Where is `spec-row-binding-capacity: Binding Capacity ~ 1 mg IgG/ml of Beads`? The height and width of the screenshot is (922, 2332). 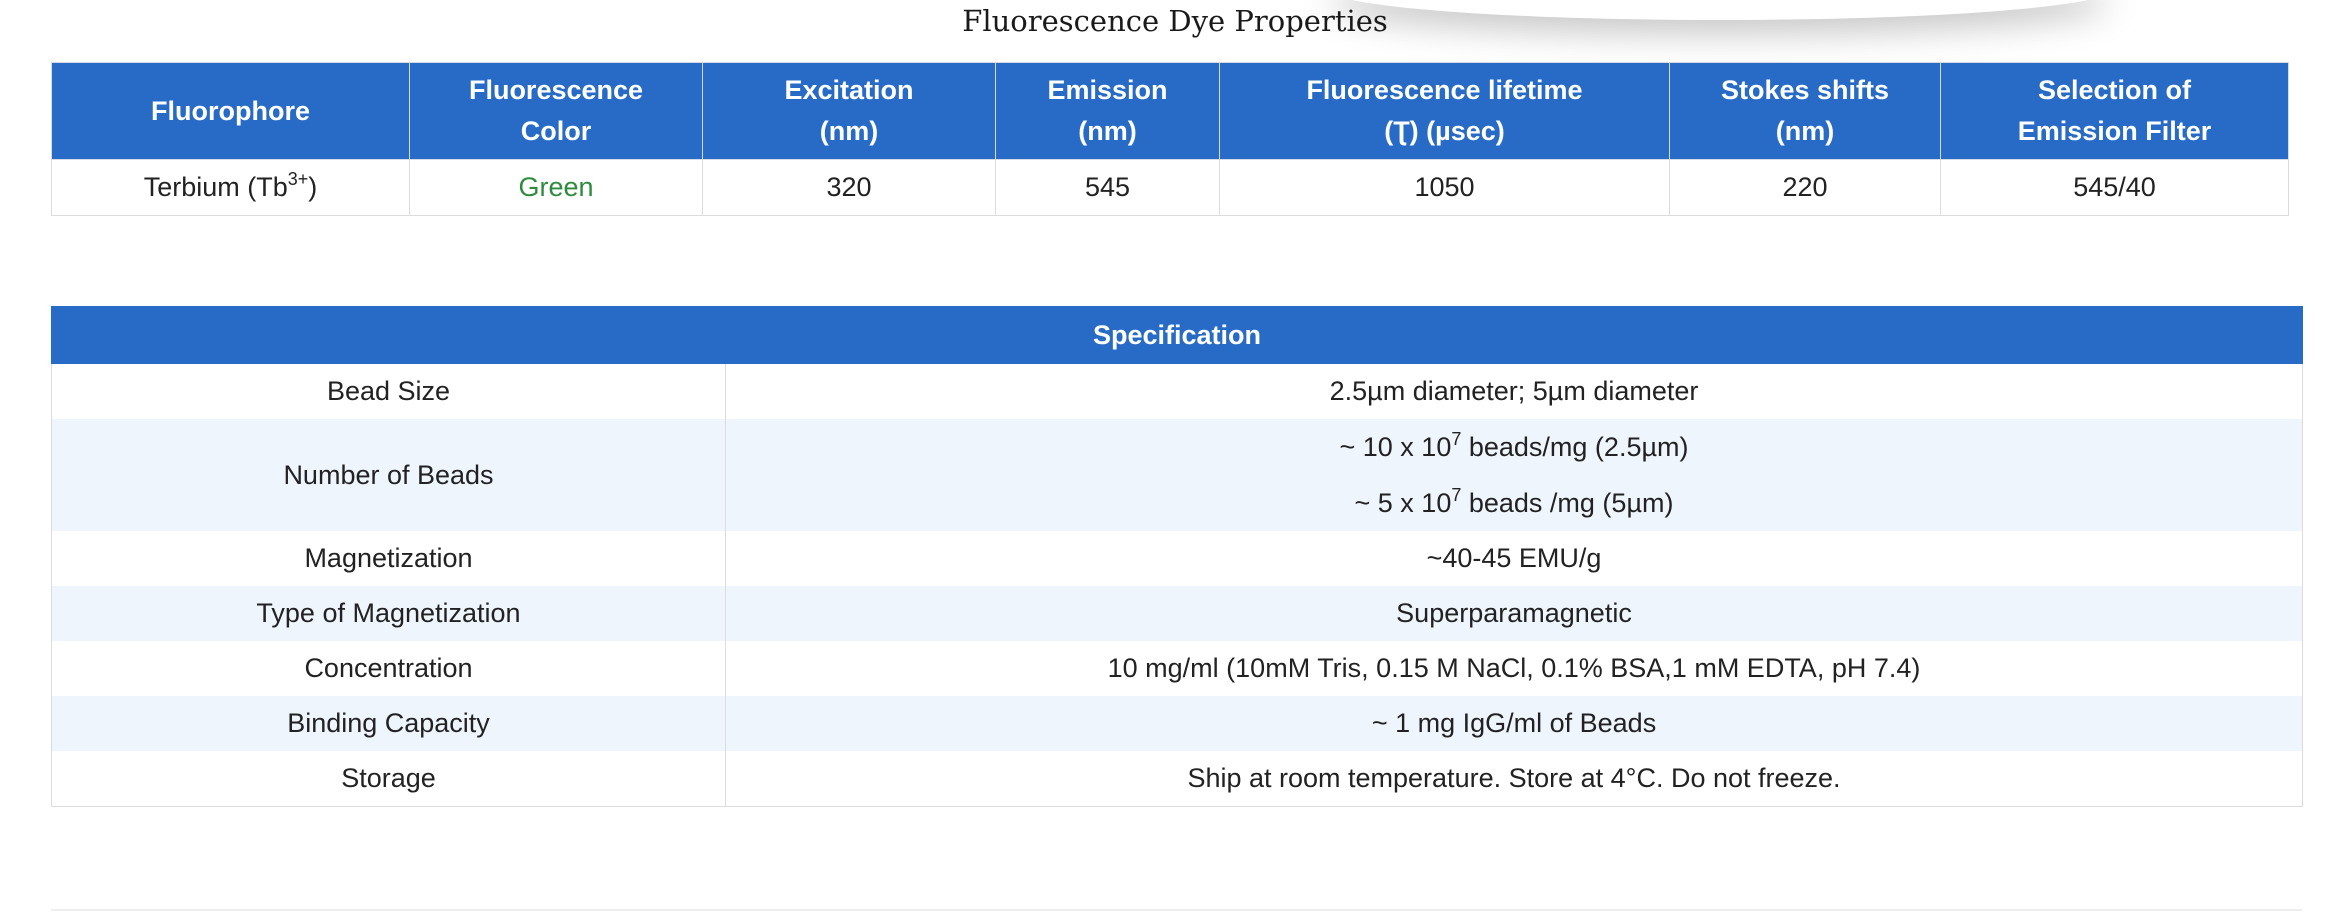 spec-row-binding-capacity: Binding Capacity ~ 1 mg IgG/ml of Beads is located at coordinates (1177, 723).